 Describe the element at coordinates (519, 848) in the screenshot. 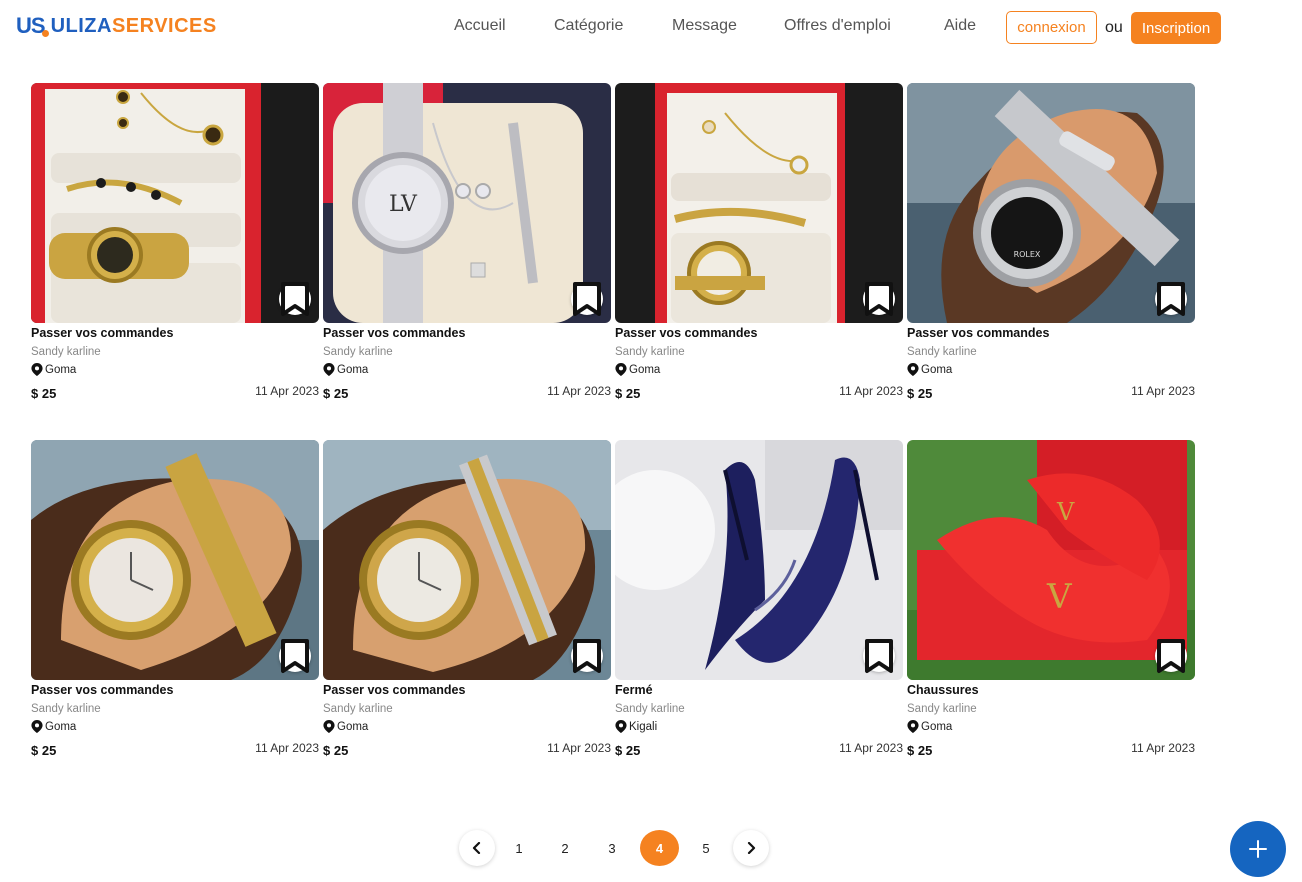

I see `page-button-1: 1` at that location.